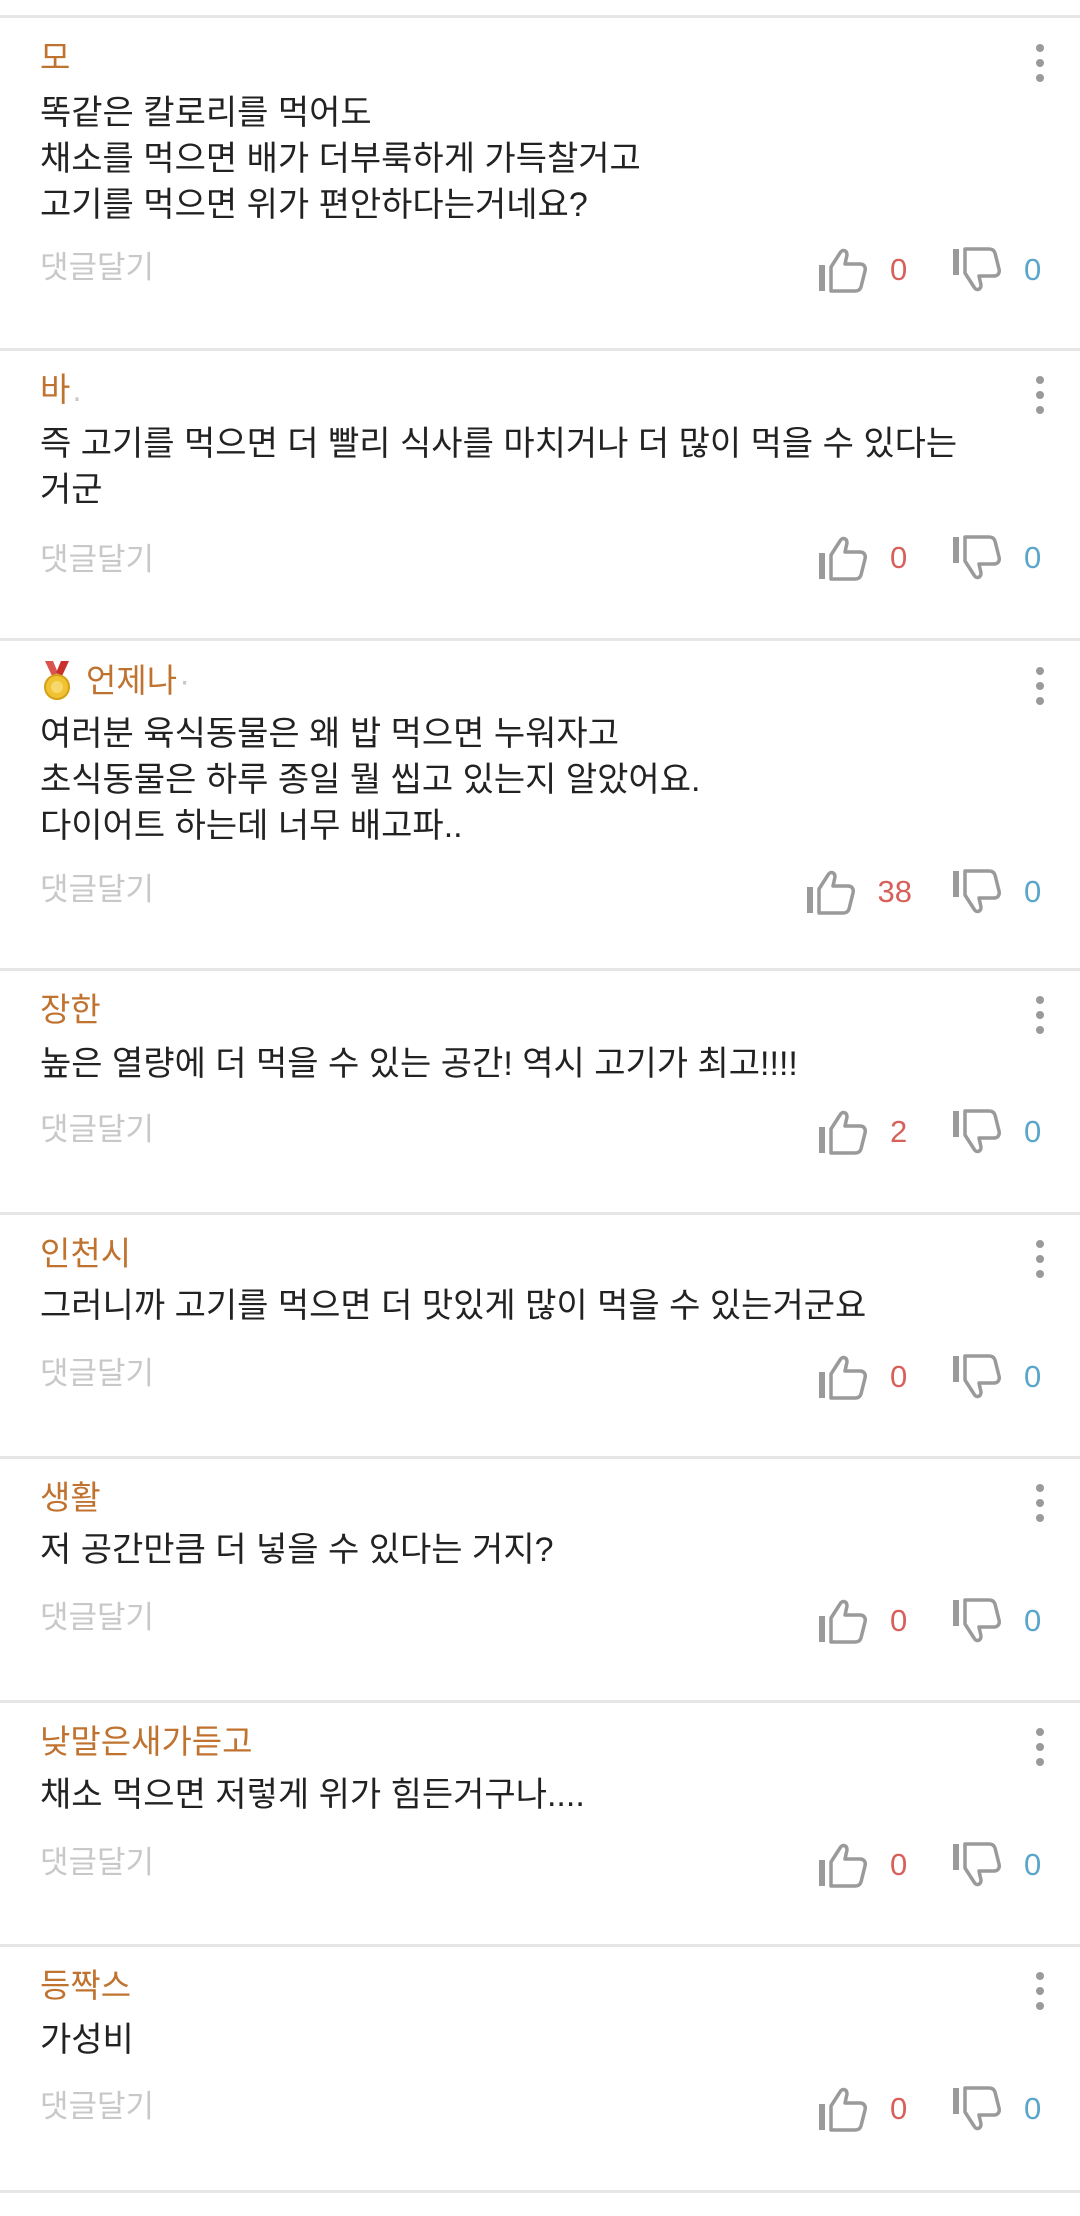 The image size is (1080, 2216). What do you see at coordinates (540, 2070) in the screenshot?
I see `comment-item: 등짝스 가성비 댓글달기 0 0` at bounding box center [540, 2070].